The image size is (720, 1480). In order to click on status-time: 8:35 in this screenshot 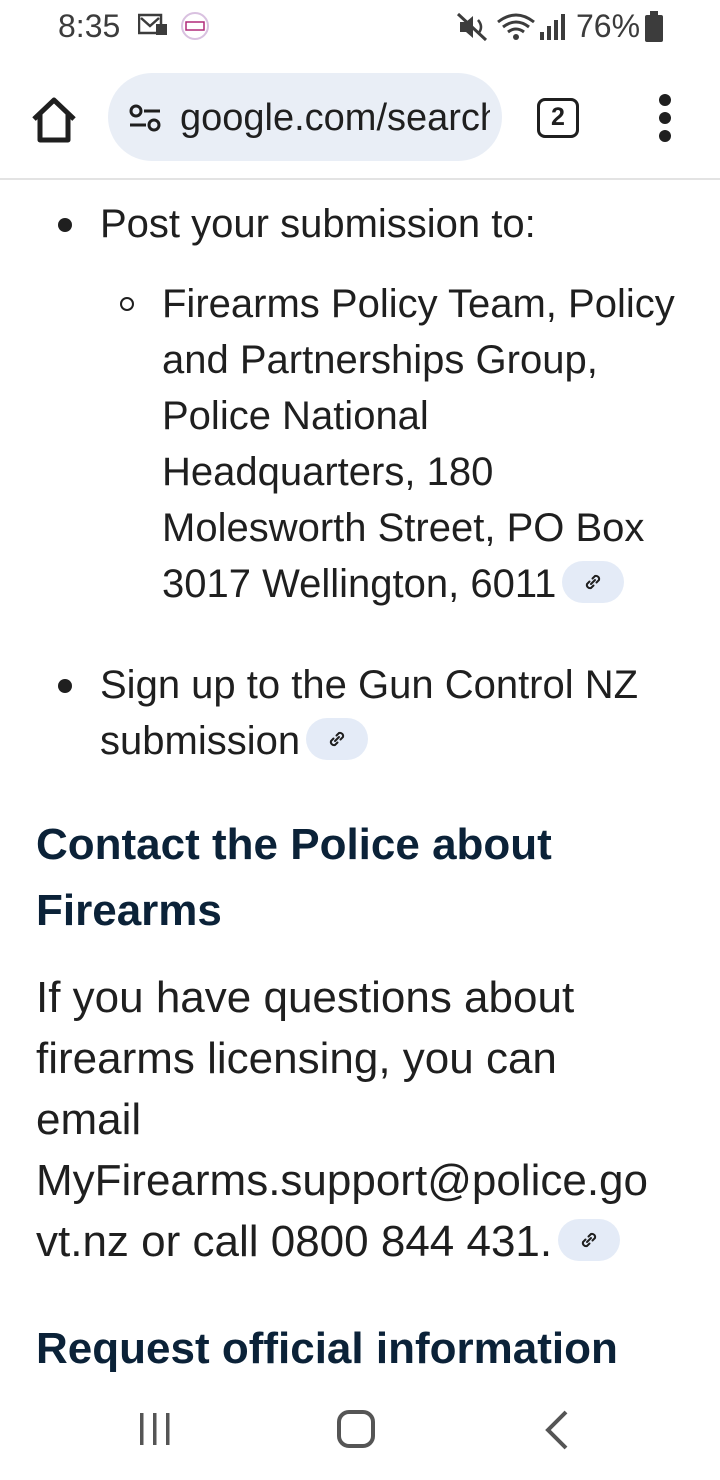, I will do `click(89, 26)`.